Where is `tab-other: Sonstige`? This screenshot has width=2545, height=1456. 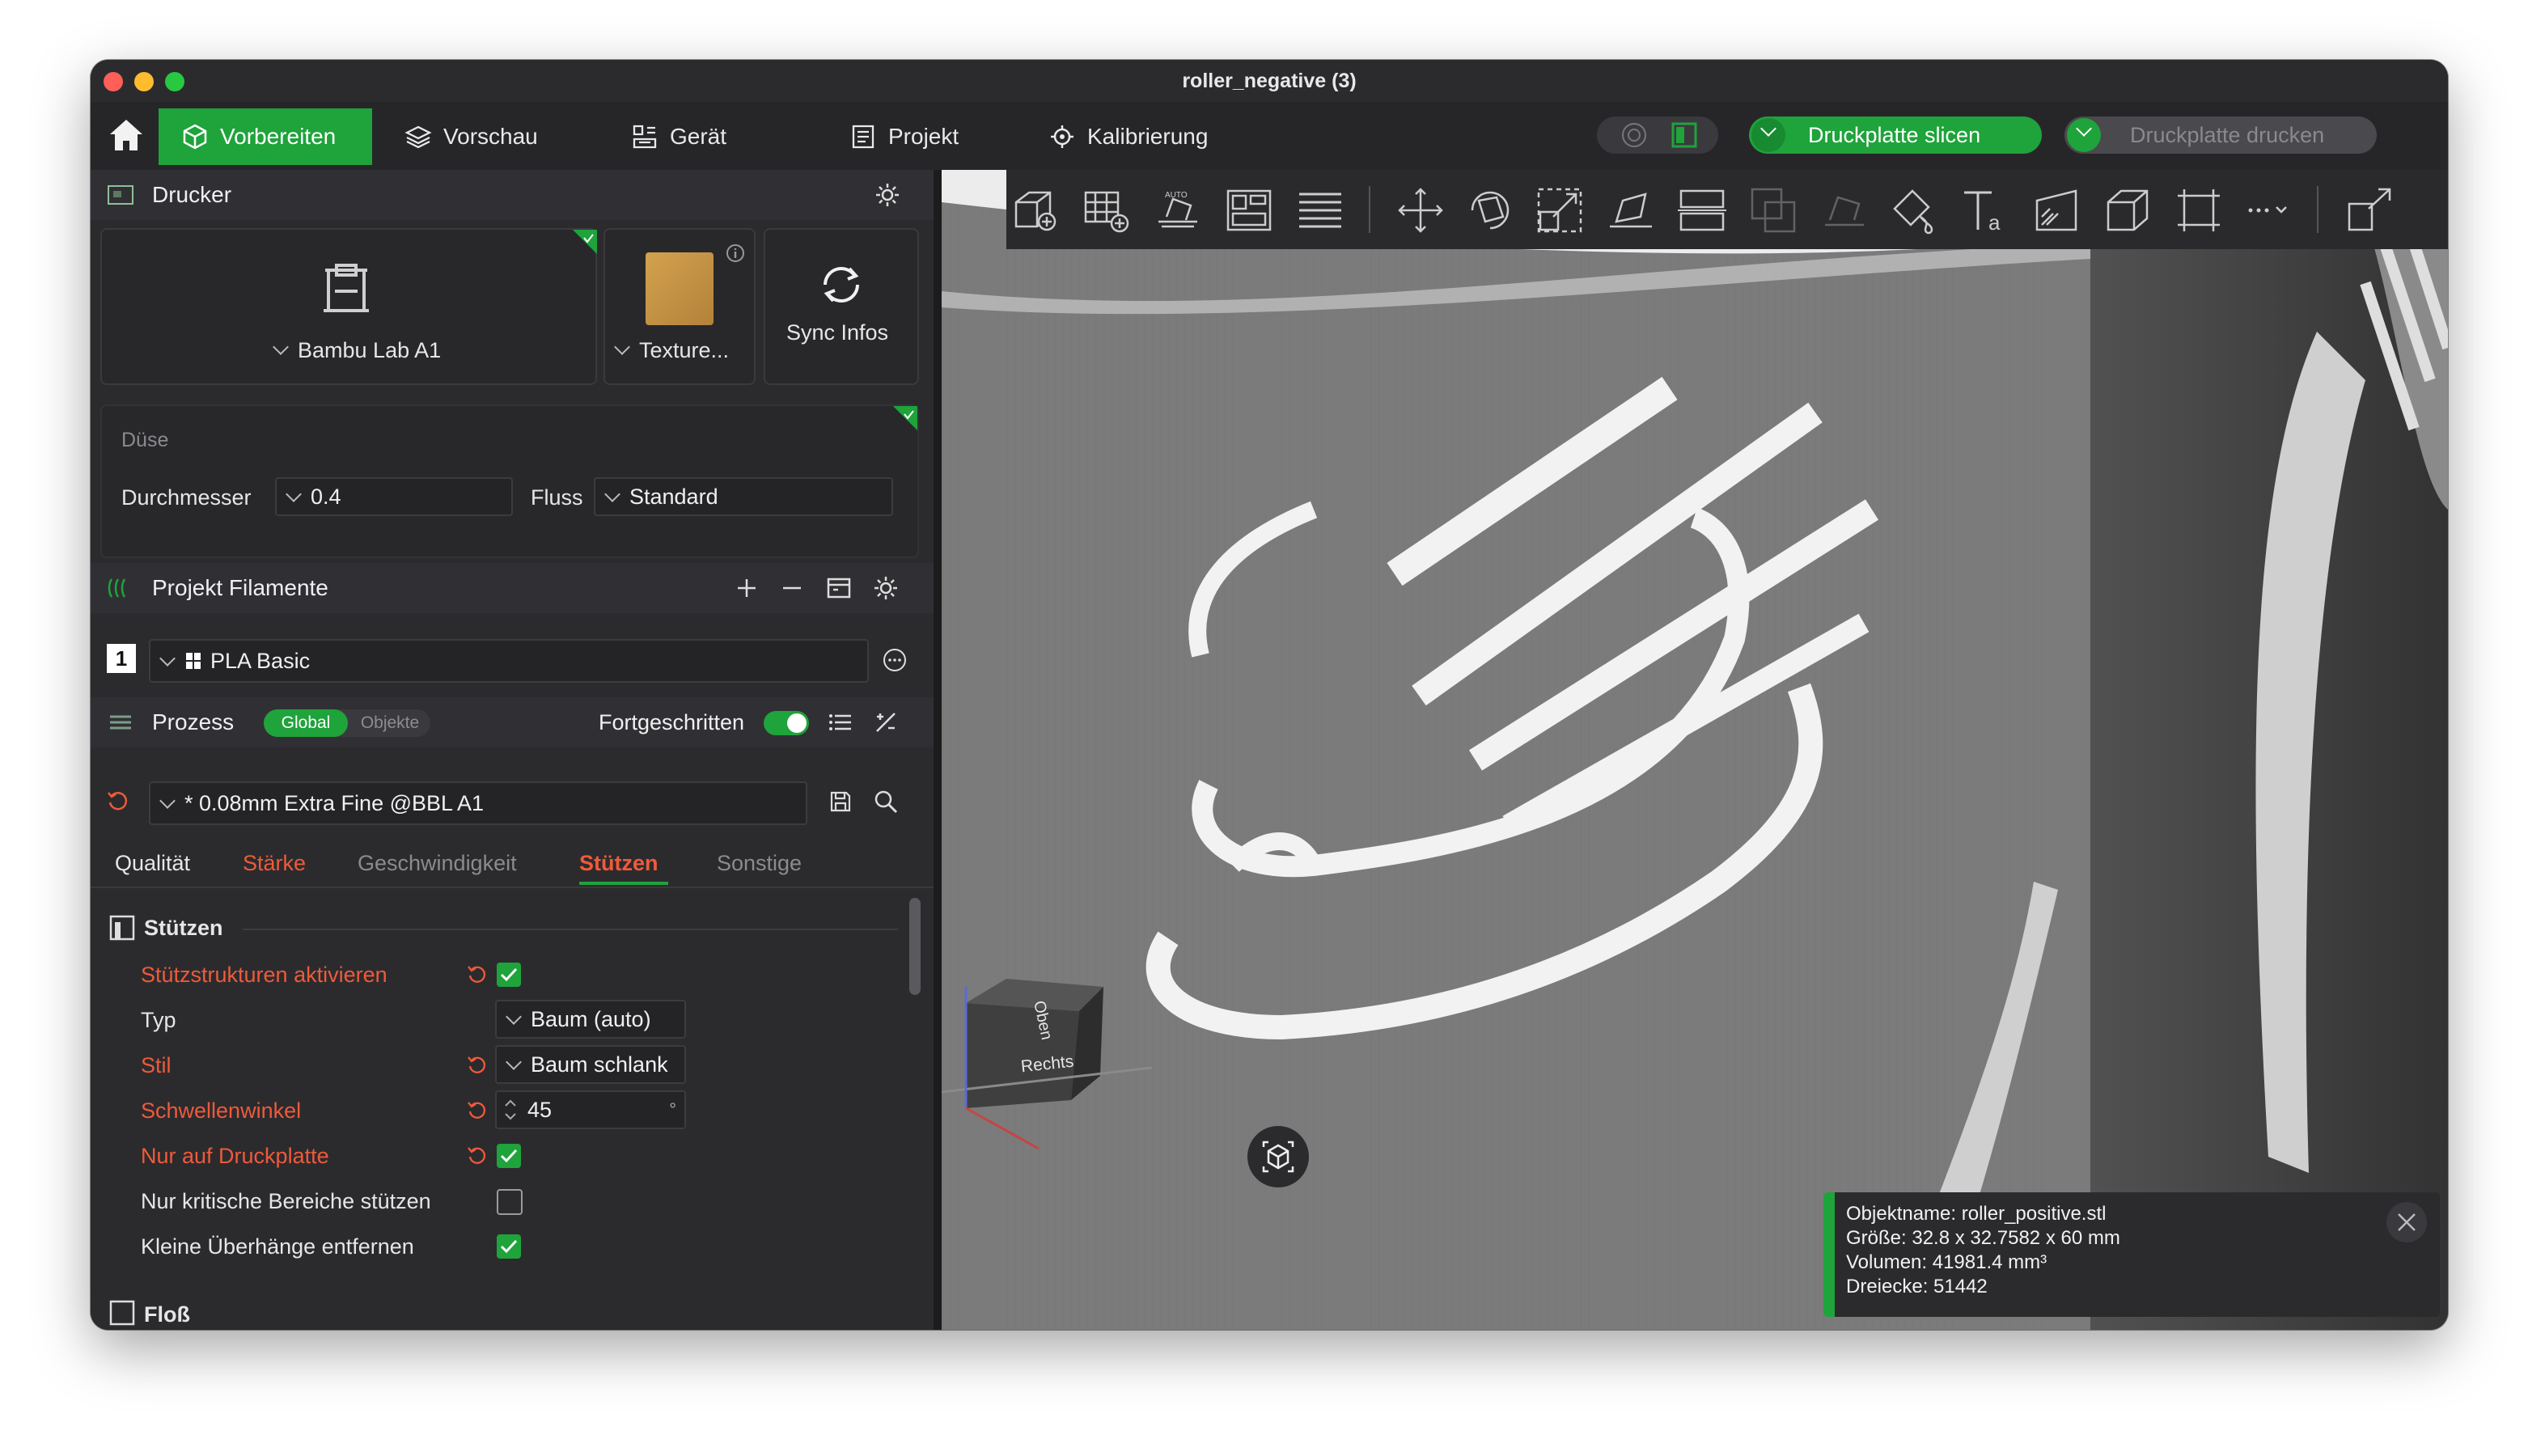
tab-other: Sonstige is located at coordinates (759, 863).